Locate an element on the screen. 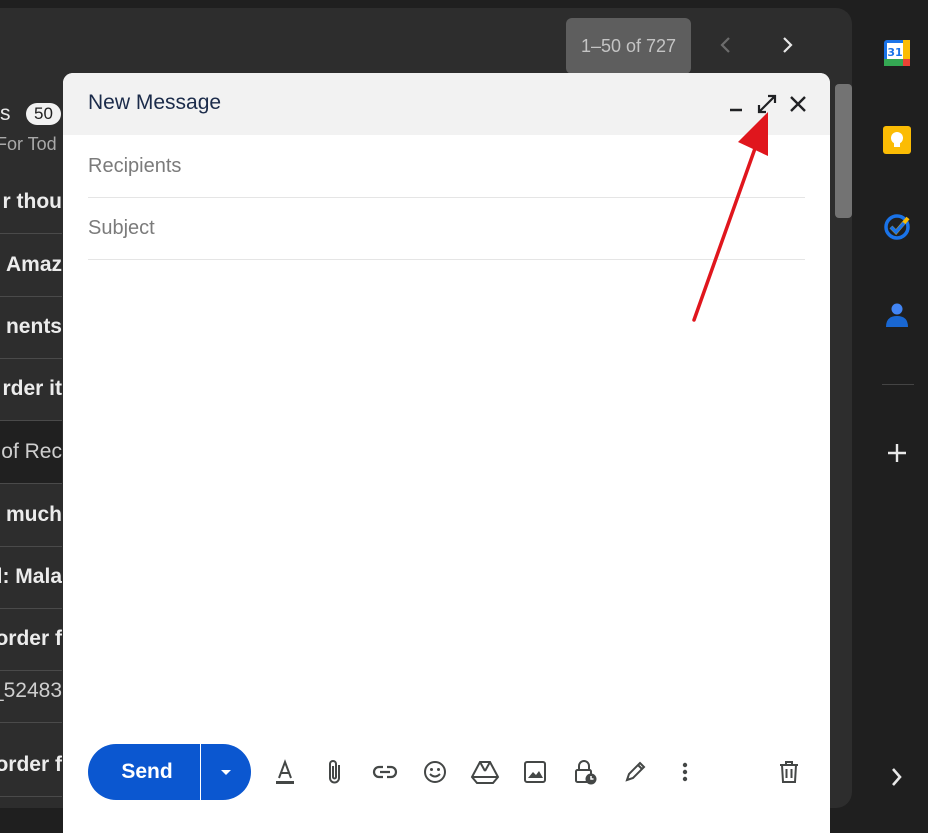  insert-photo-button is located at coordinates (535, 772).